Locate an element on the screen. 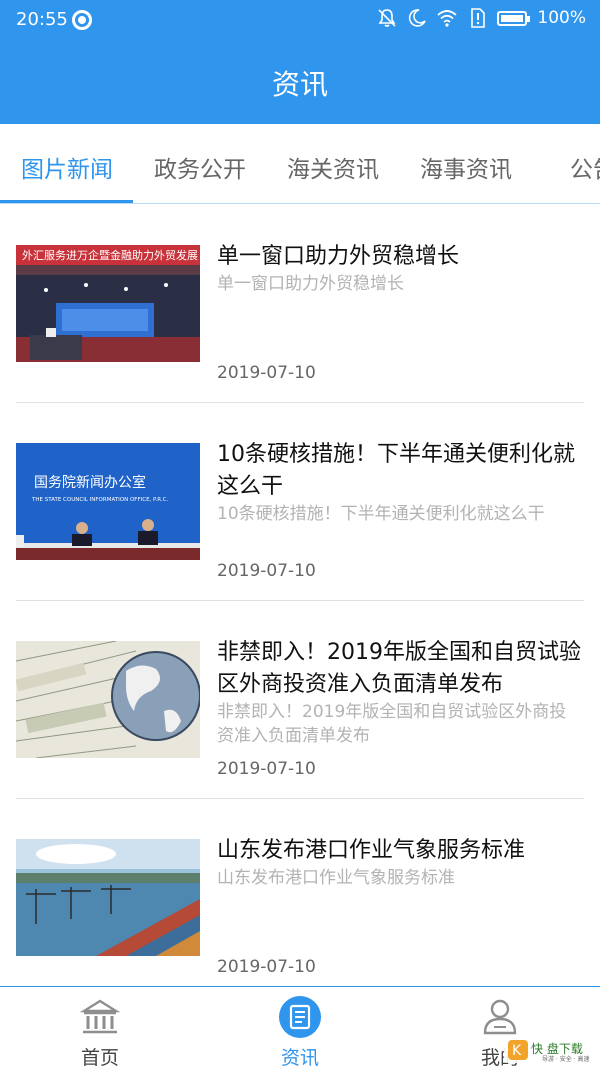 This screenshot has width=600, height=1067. wifi-icon is located at coordinates (447, 18).